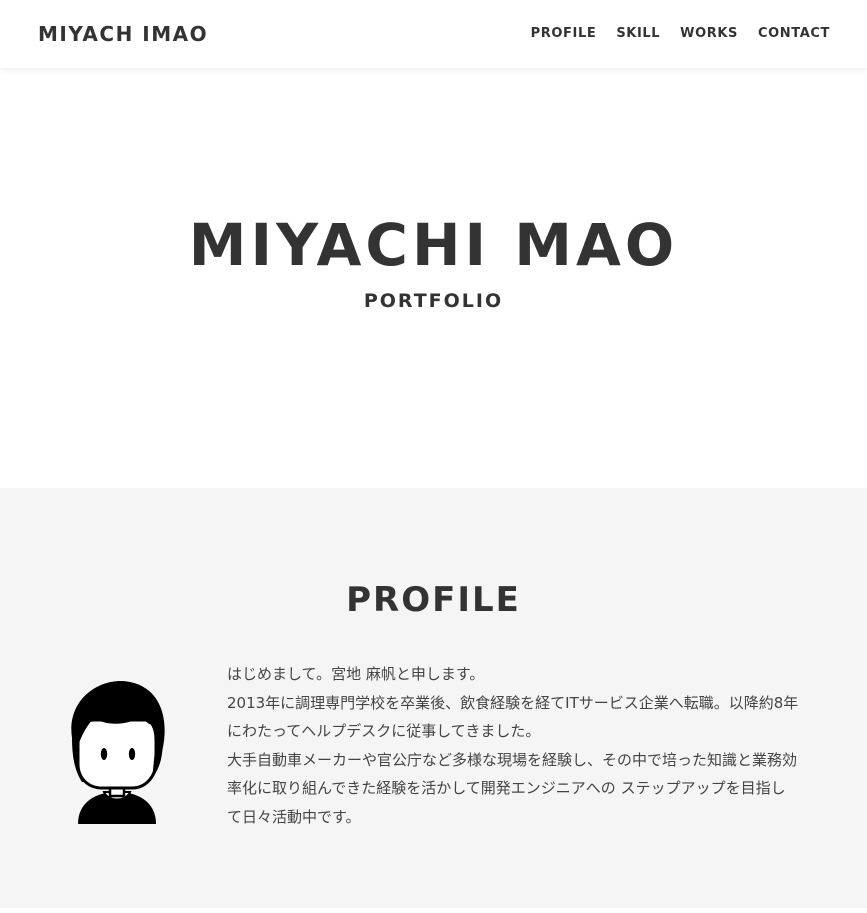 This screenshot has width=867, height=913. What do you see at coordinates (506, 788) in the screenshot?
I see `bio-line: 率化に取り組んできた経験を活かして開発エンジニアへの ステップアップを目指し` at bounding box center [506, 788].